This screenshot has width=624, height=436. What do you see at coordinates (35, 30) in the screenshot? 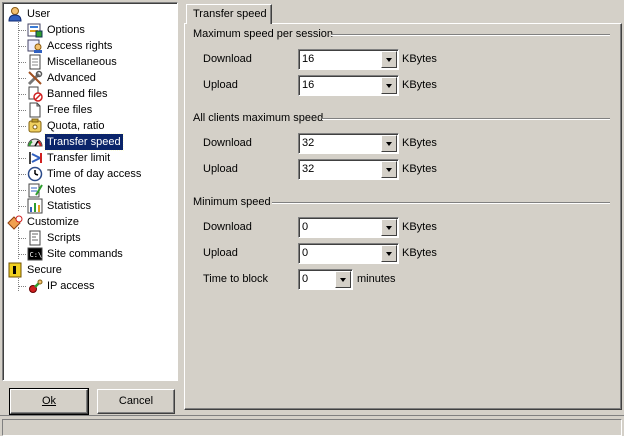
I see `options-icon` at bounding box center [35, 30].